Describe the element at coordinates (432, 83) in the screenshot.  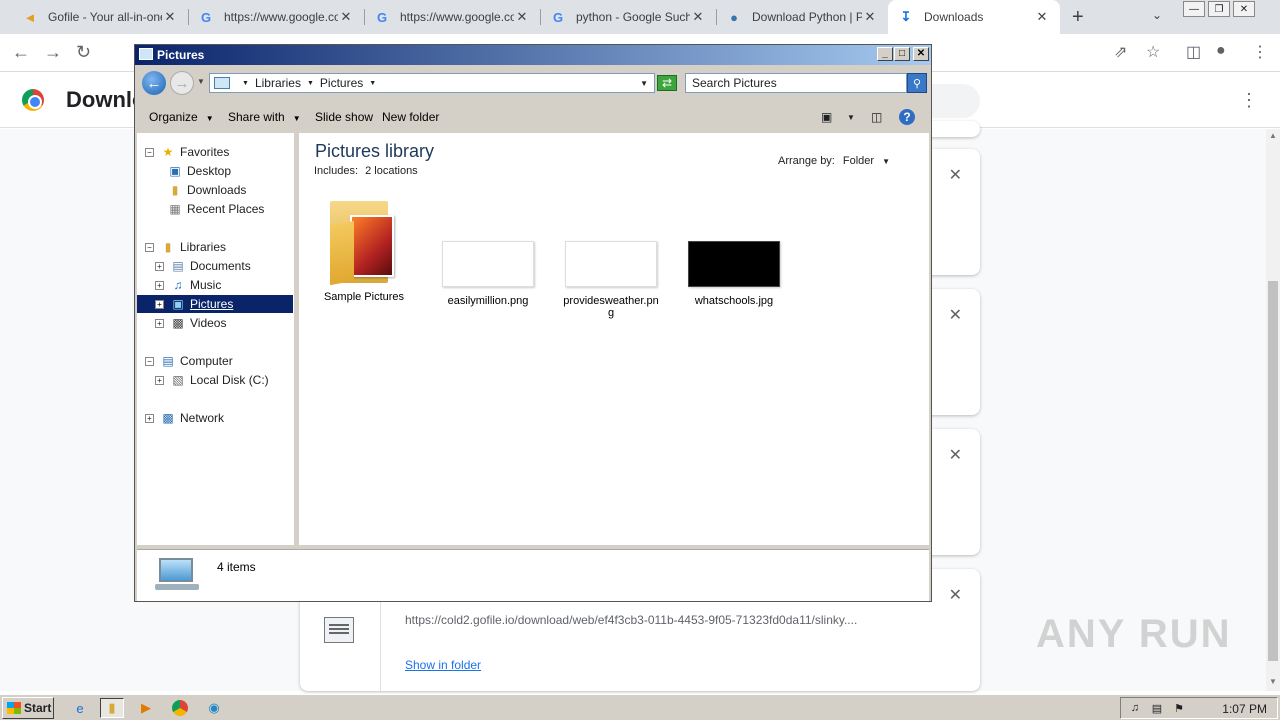
I see `address-bar: ▼ Libraries ▼ Pictures ▼ ▼` at that location.